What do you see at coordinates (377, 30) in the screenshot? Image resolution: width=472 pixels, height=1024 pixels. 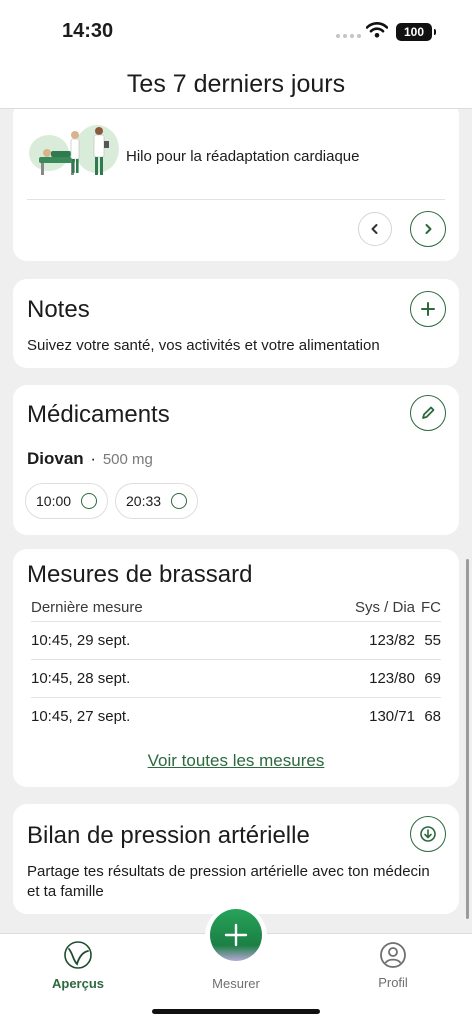 I see `wifi-icon` at bounding box center [377, 30].